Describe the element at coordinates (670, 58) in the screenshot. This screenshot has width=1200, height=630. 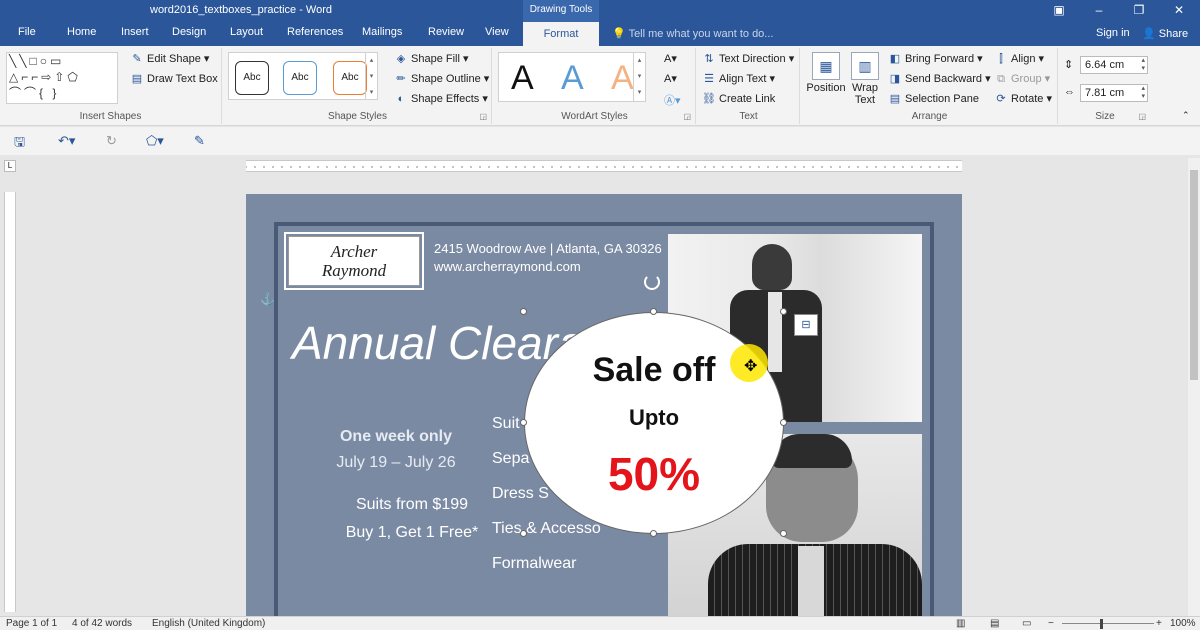
I see `text-fill-icon: A▾` at that location.